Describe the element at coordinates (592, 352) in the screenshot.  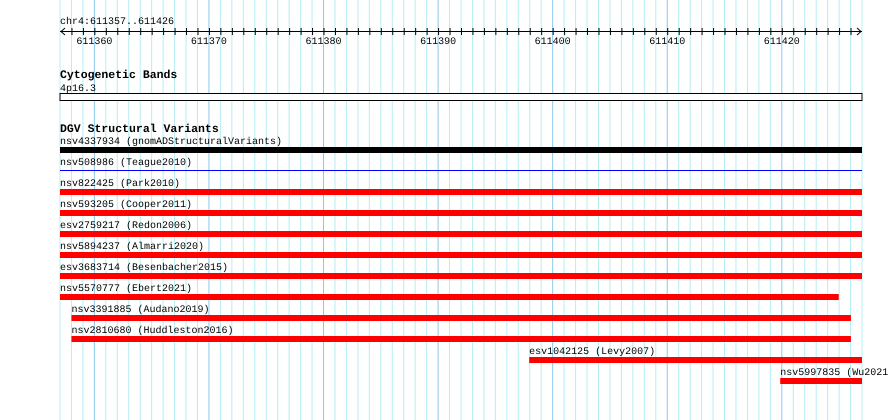
I see `variant-label: esv1042125 (Levy2007)` at that location.